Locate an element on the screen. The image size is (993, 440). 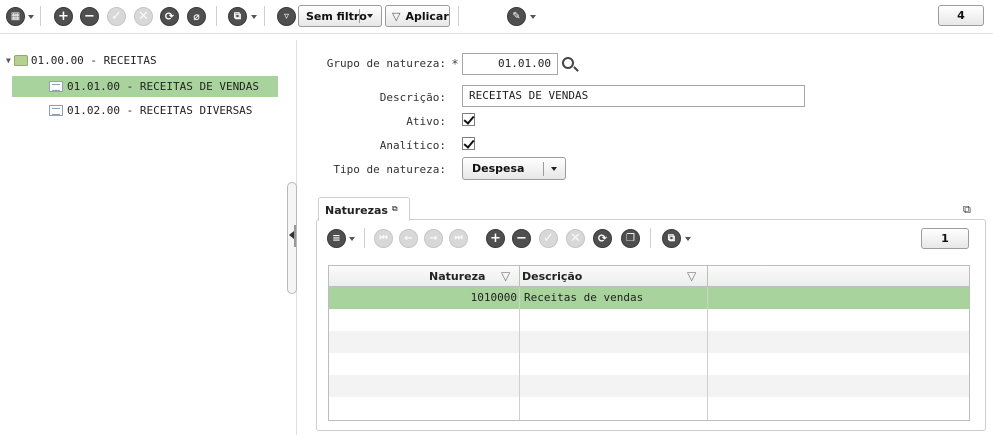
record-count-badge: 4 is located at coordinates (961, 15).